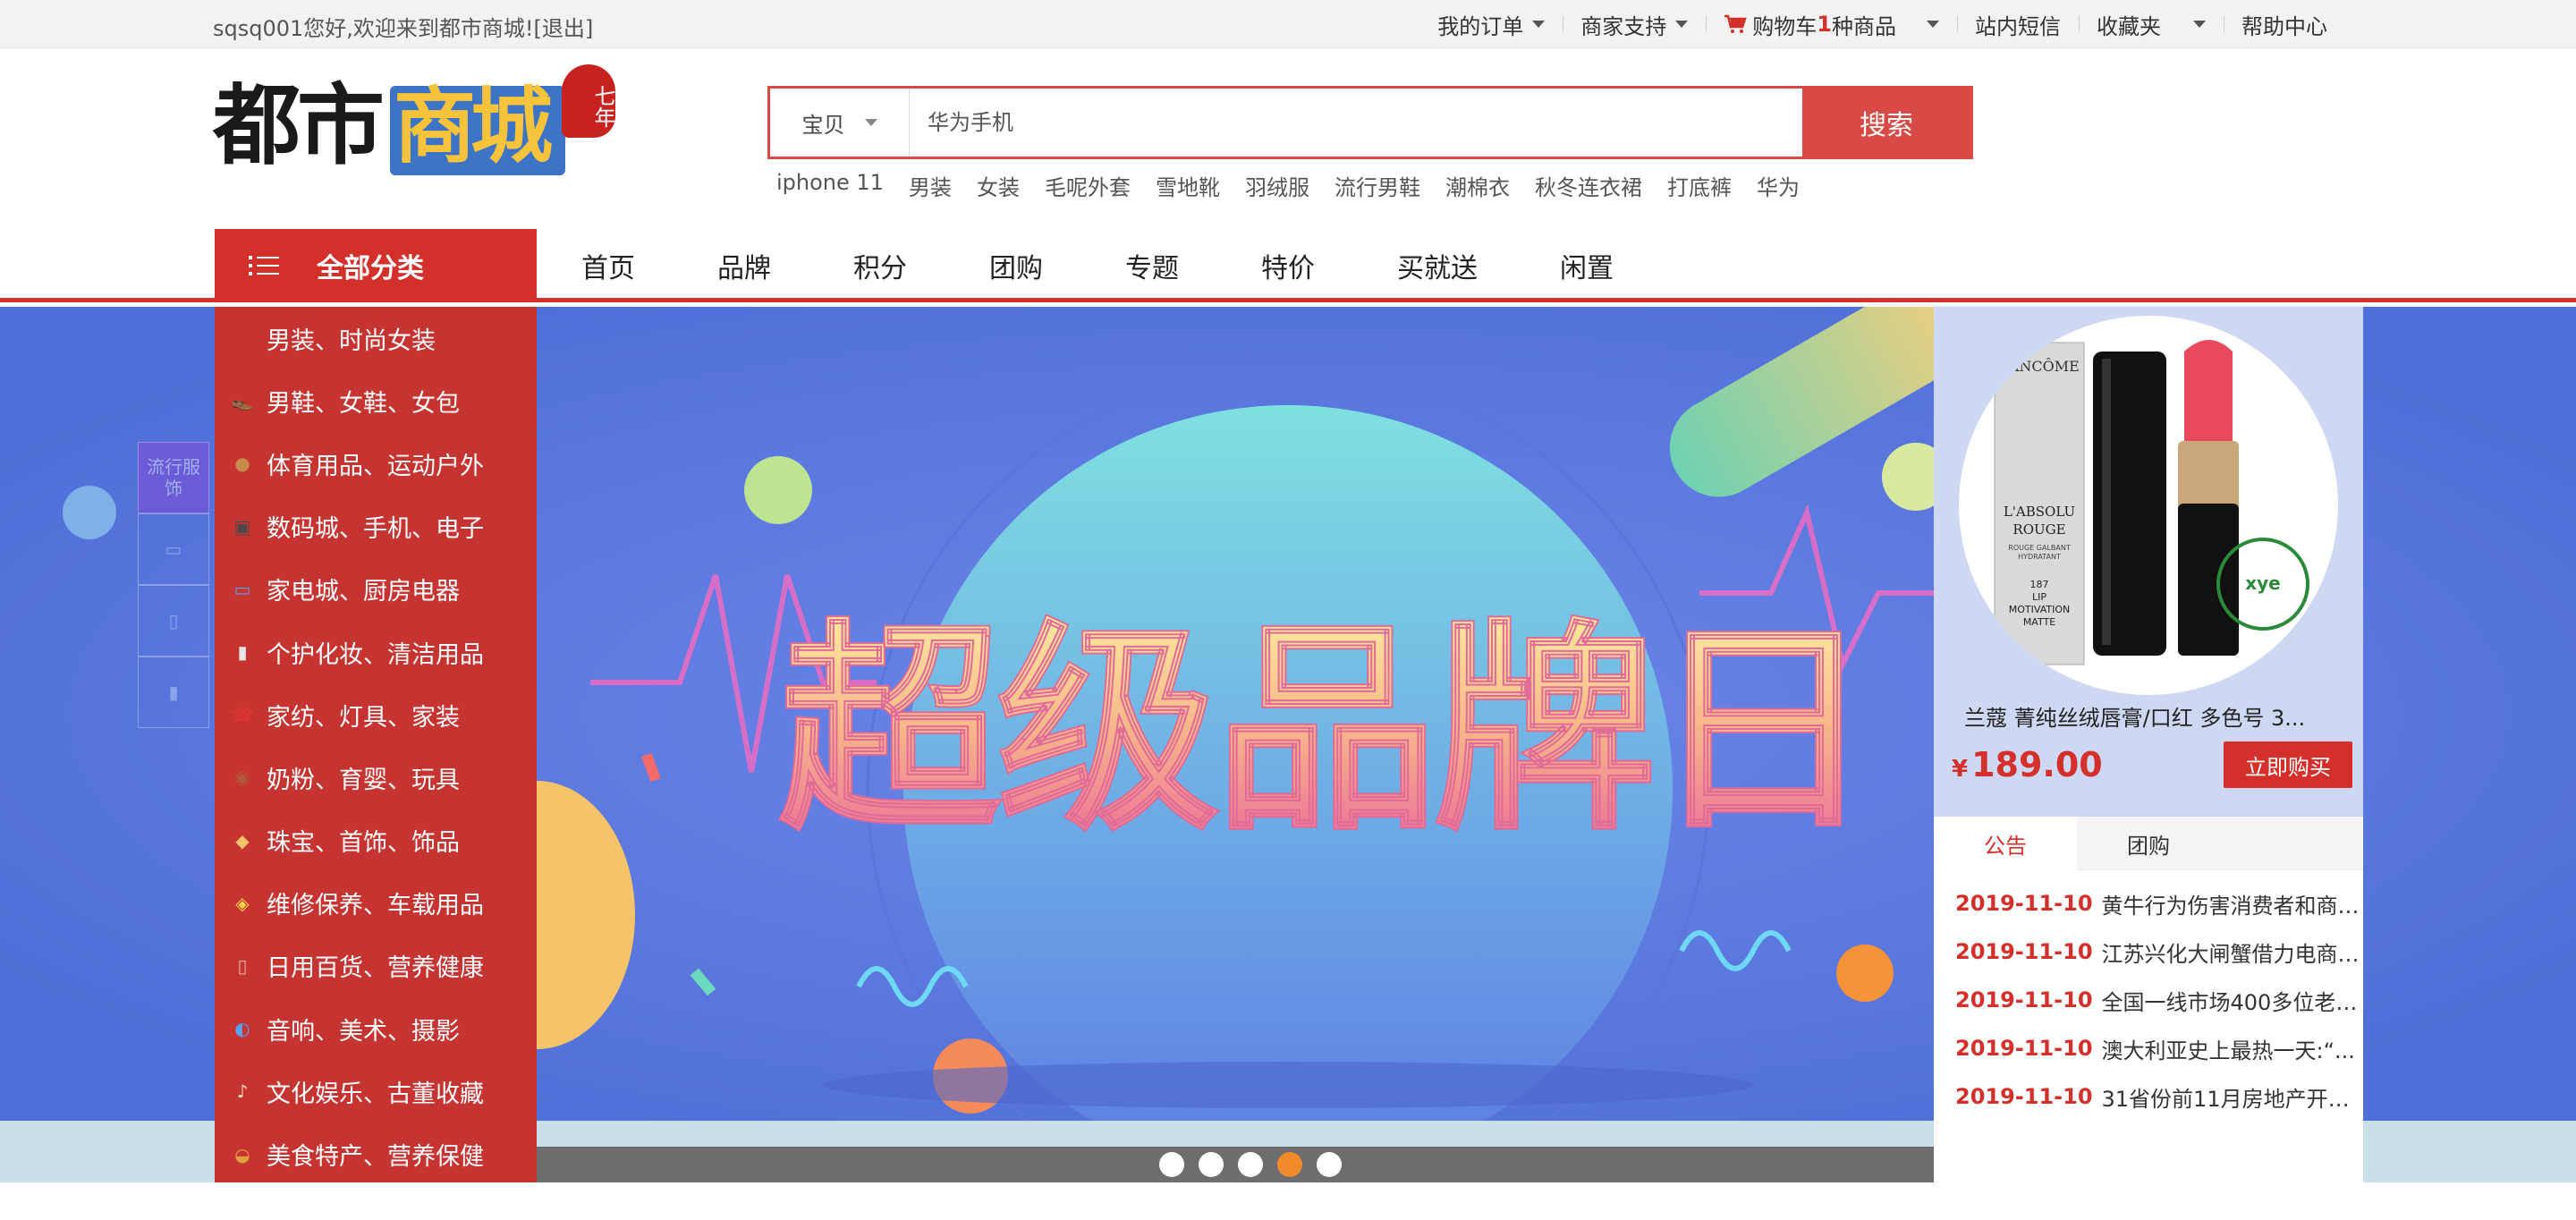  I want to click on help-center-link: 帮助中心, so click(2284, 24).